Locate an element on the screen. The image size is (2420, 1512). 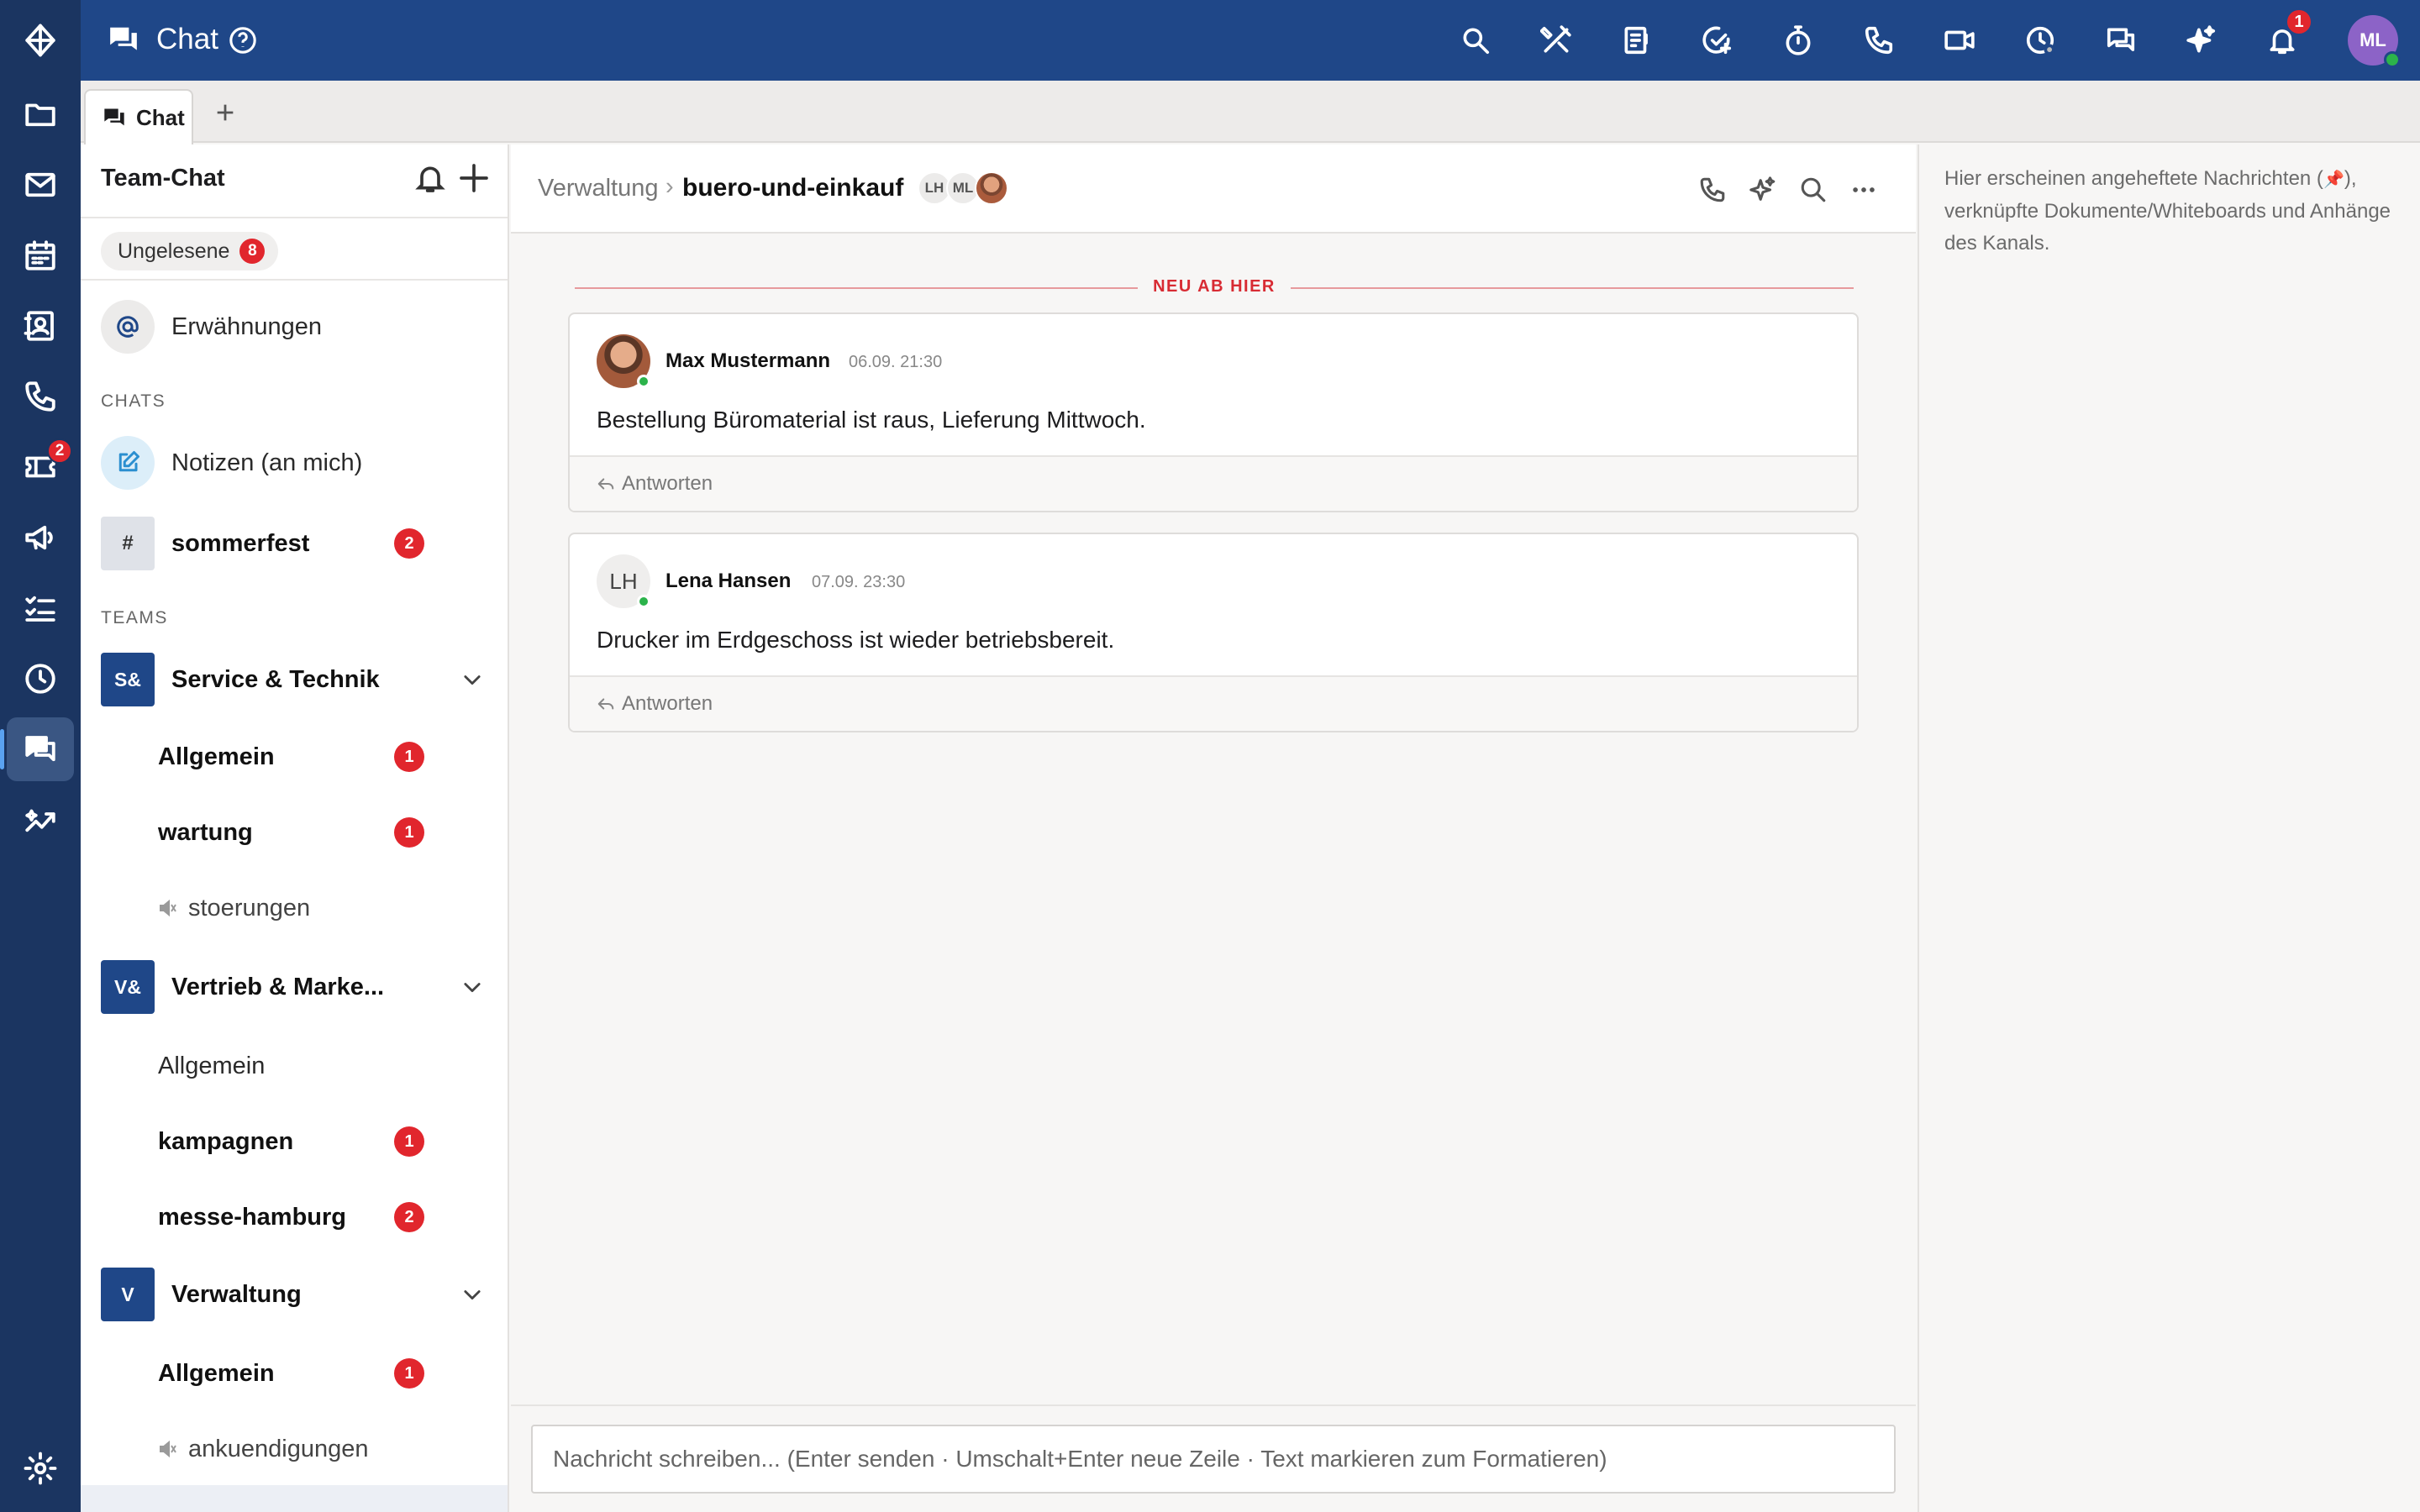
ai-sparkle-icon is located at coordinates (2202, 40).